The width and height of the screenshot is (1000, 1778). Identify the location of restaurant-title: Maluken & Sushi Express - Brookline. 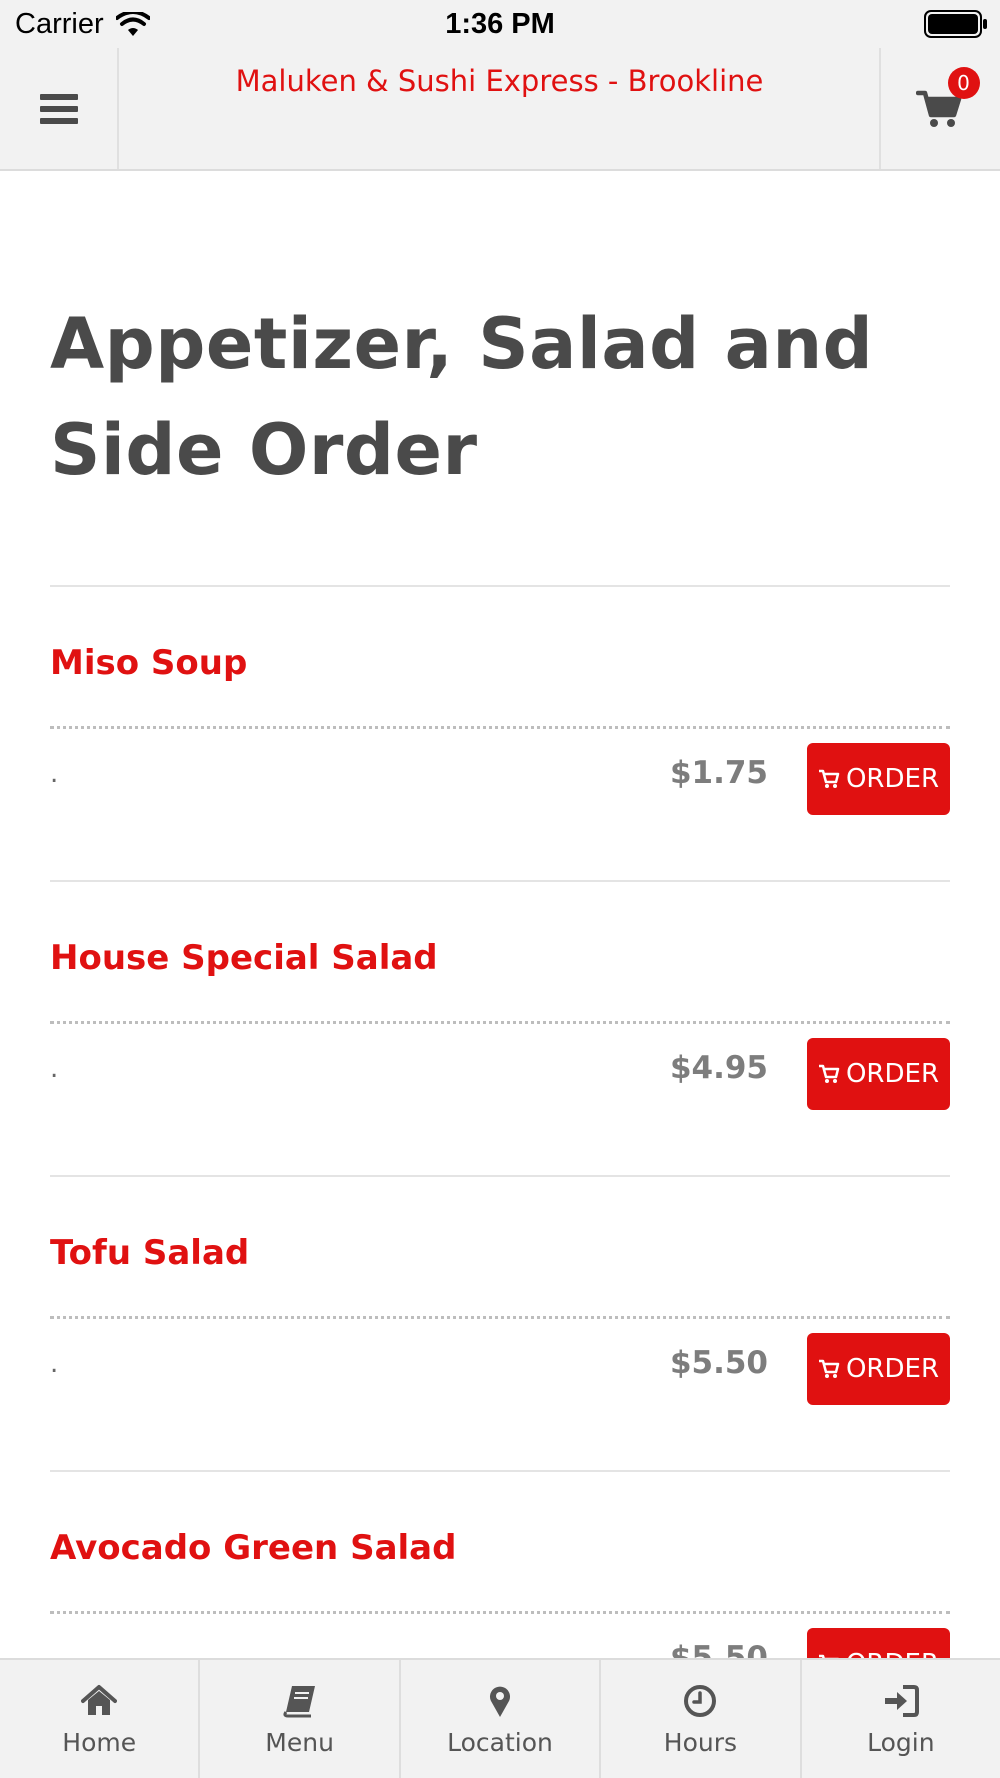
(499, 81).